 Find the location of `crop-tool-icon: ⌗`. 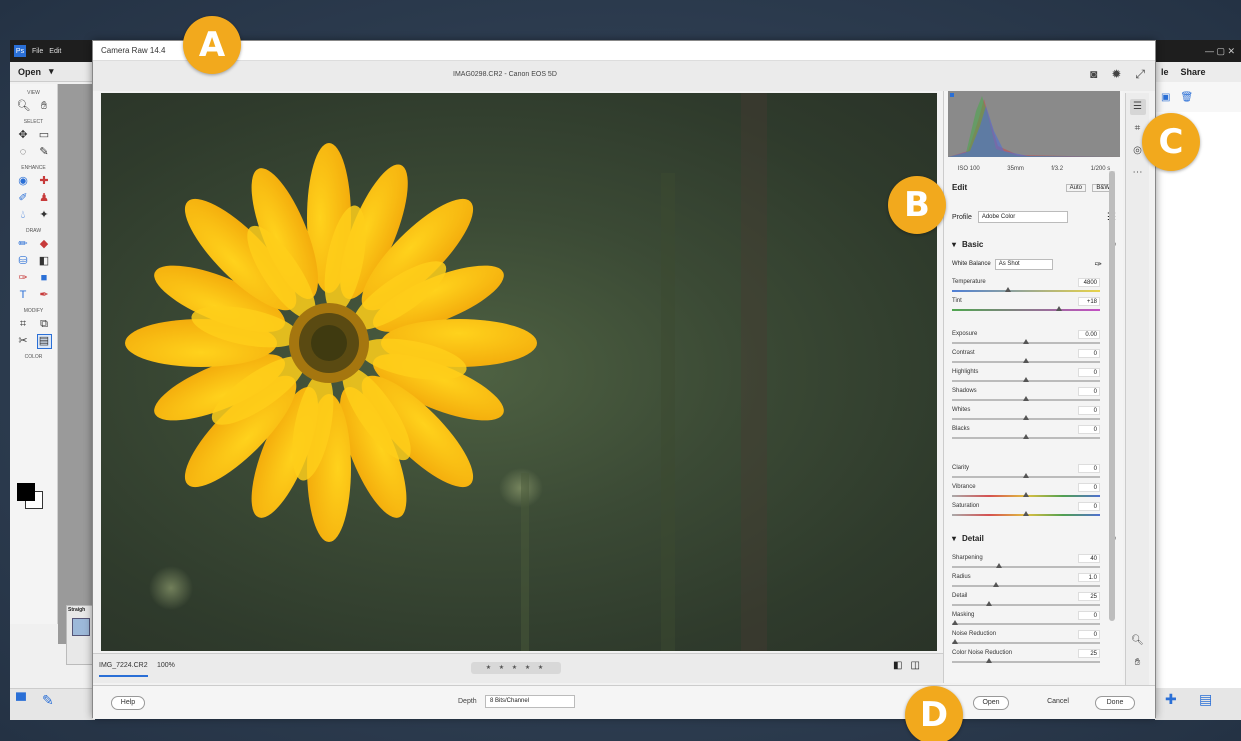

crop-tool-icon: ⌗ is located at coordinates (23, 324).